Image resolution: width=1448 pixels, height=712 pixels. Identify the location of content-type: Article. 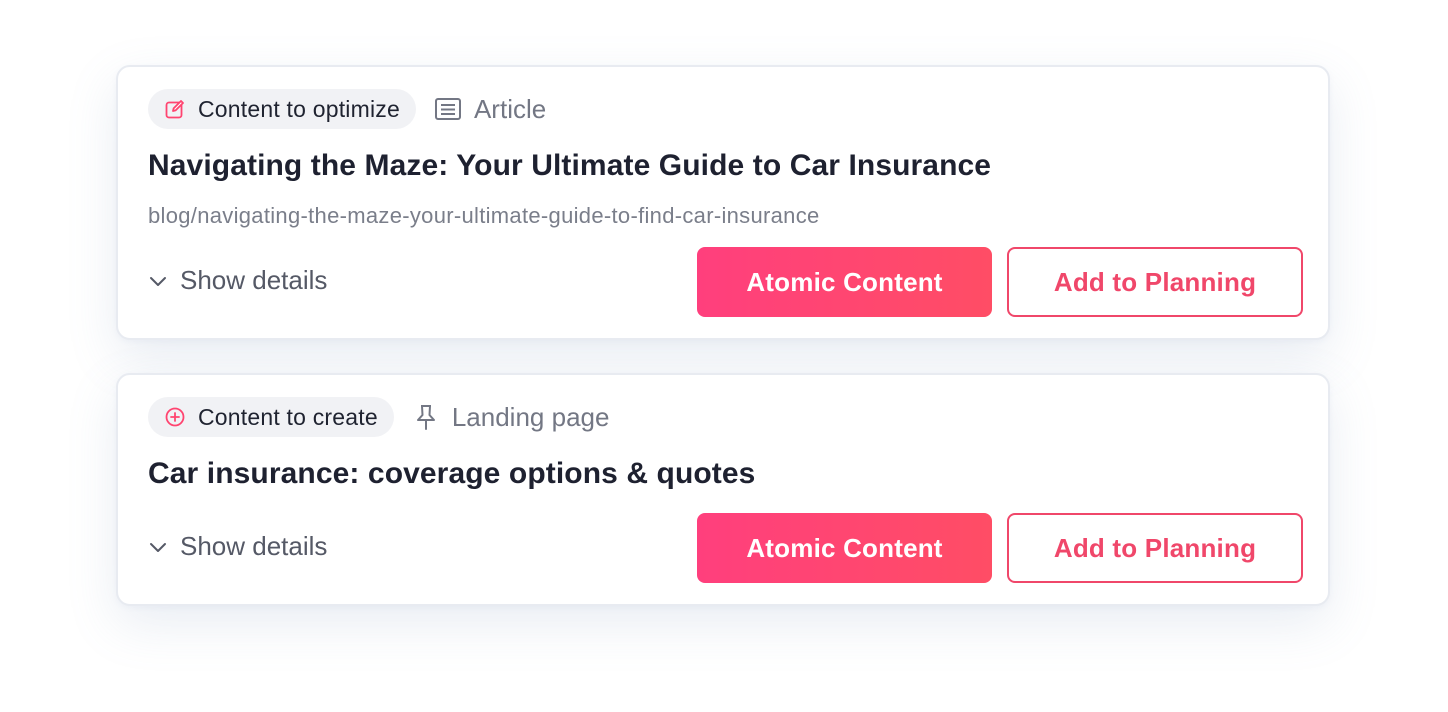
(490, 109).